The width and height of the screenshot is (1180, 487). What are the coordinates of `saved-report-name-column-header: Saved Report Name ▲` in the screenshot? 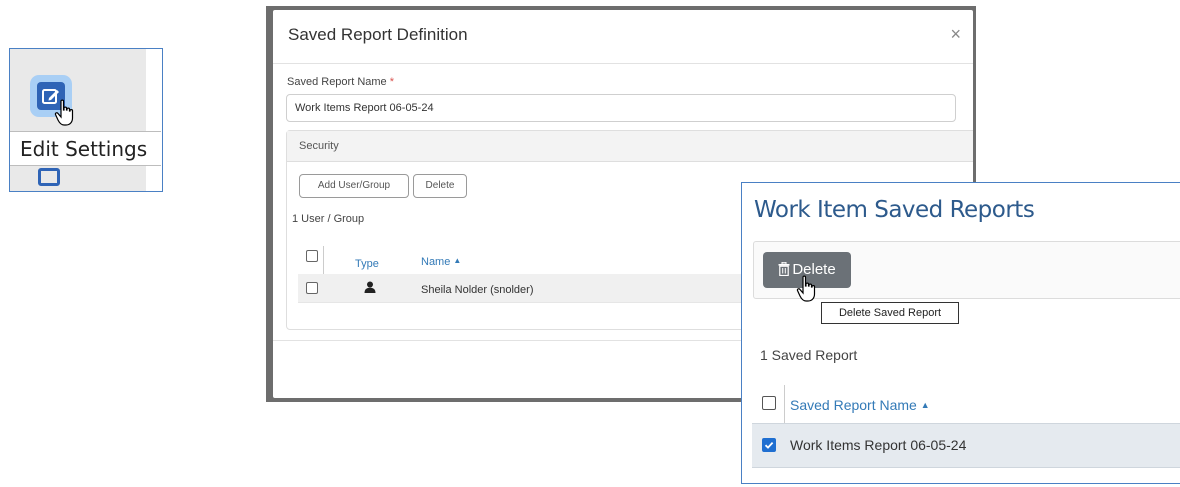 It's located at (860, 405).